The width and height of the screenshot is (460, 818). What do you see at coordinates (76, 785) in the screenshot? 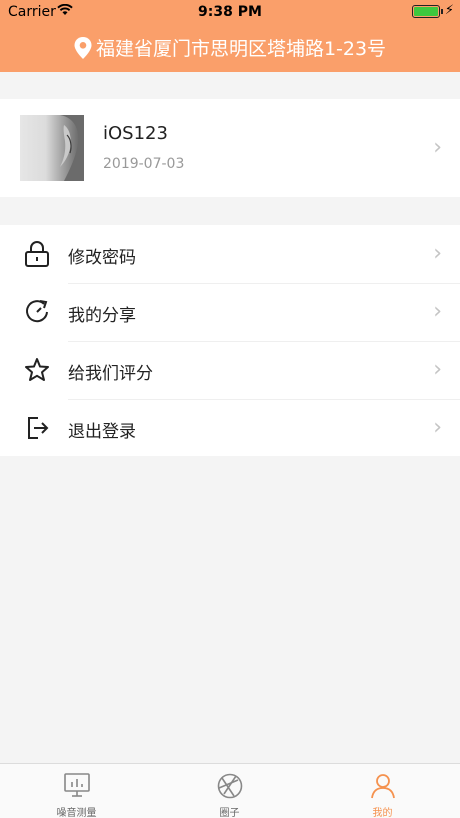
I see `monitor-icon` at bounding box center [76, 785].